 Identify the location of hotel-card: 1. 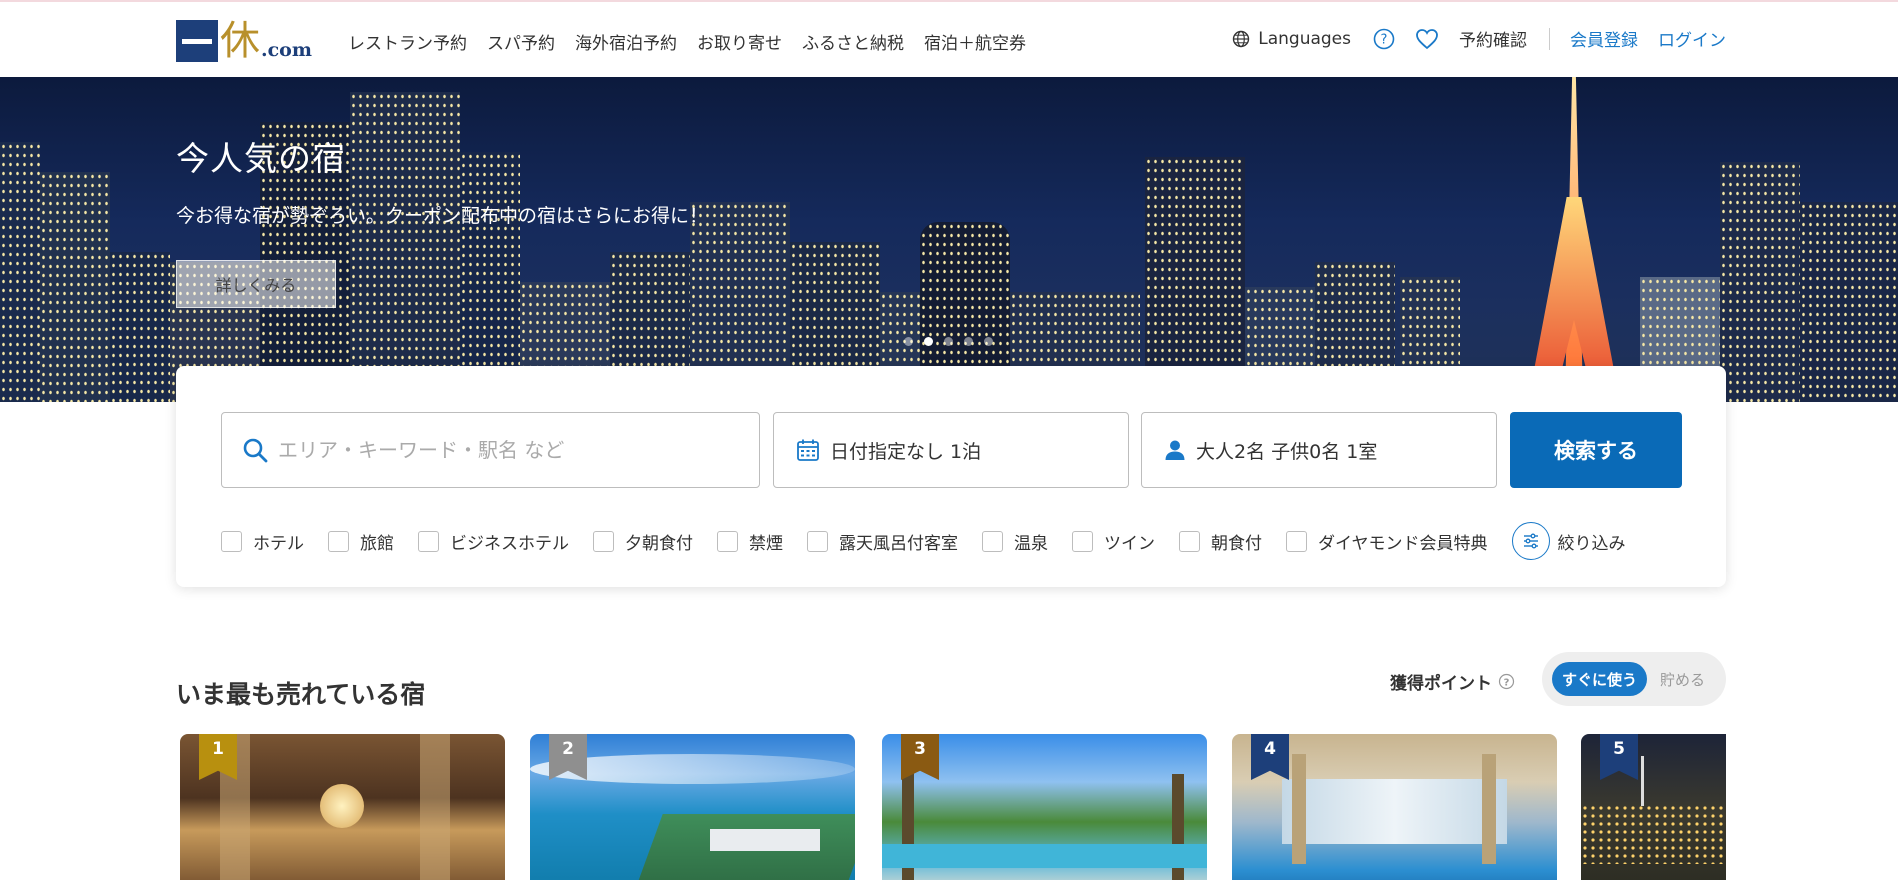
(342, 807).